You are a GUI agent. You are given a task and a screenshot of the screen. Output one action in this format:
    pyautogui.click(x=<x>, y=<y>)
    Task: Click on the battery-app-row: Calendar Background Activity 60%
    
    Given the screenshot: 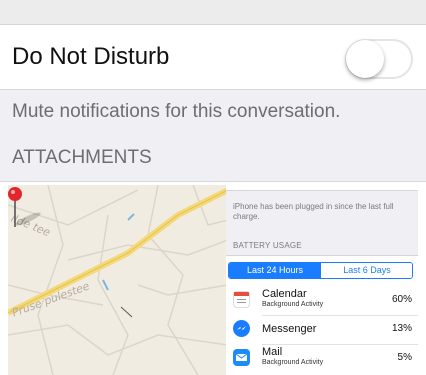 What is the action you would take?
    pyautogui.click(x=322, y=301)
    